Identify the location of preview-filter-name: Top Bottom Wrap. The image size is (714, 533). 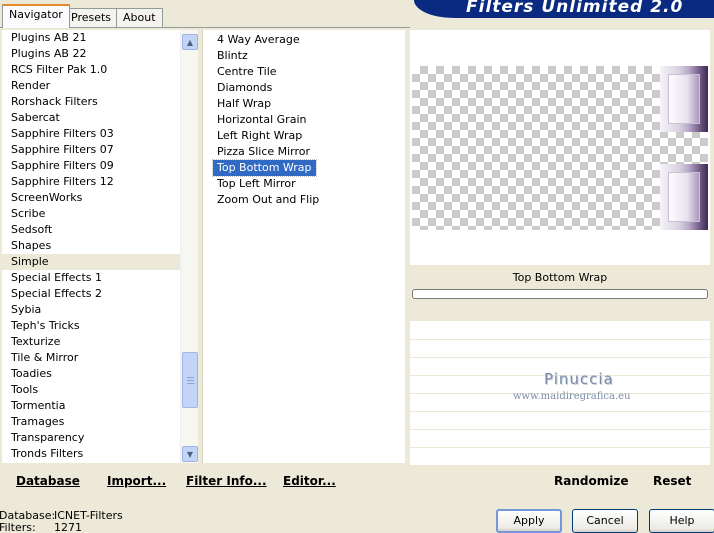
(560, 277).